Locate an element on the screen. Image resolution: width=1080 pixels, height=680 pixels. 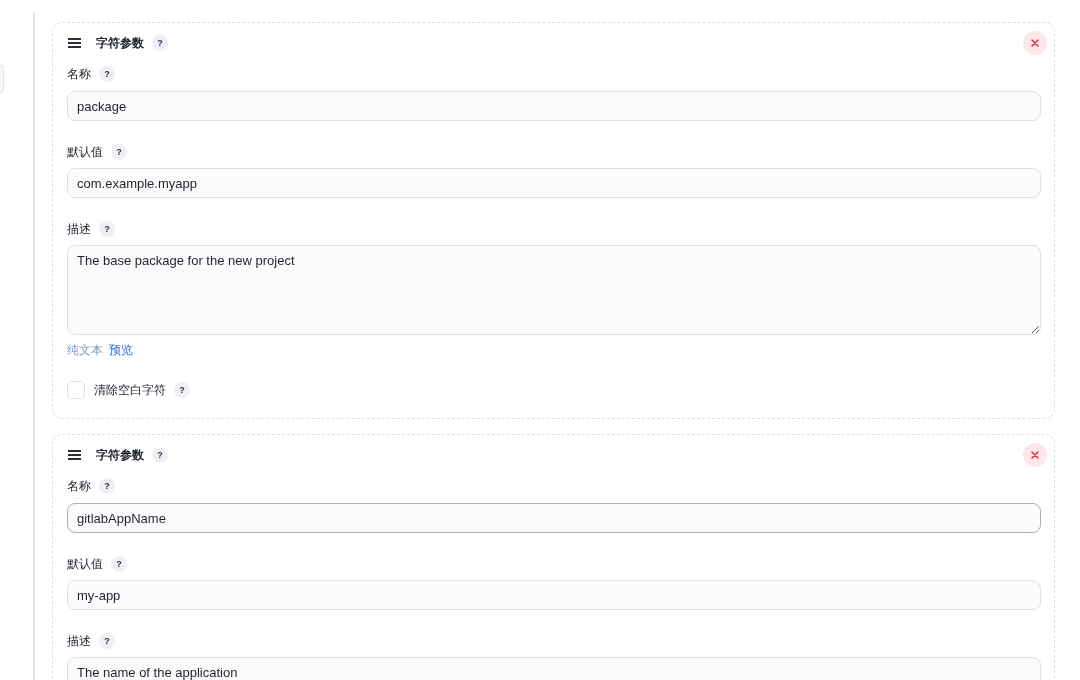
default-value-input: my-app is located at coordinates (554, 595).